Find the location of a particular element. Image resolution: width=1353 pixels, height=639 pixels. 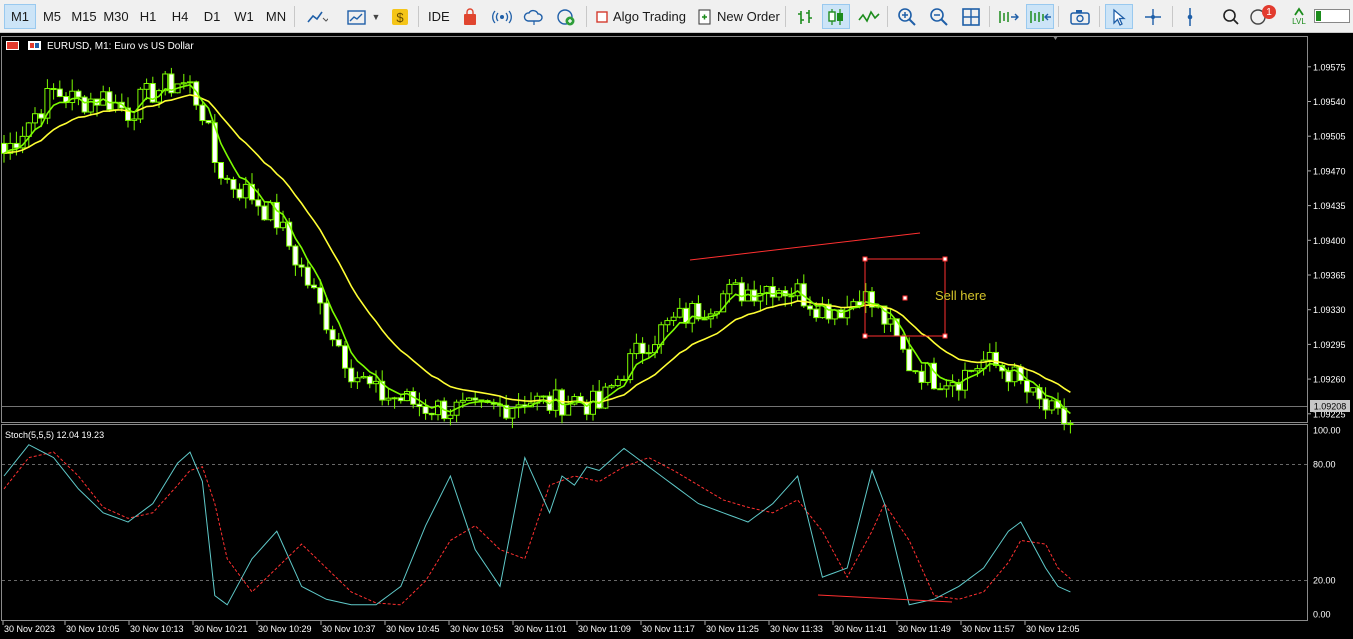

price-tick-label: 1.09260 is located at coordinates (1329, 380).